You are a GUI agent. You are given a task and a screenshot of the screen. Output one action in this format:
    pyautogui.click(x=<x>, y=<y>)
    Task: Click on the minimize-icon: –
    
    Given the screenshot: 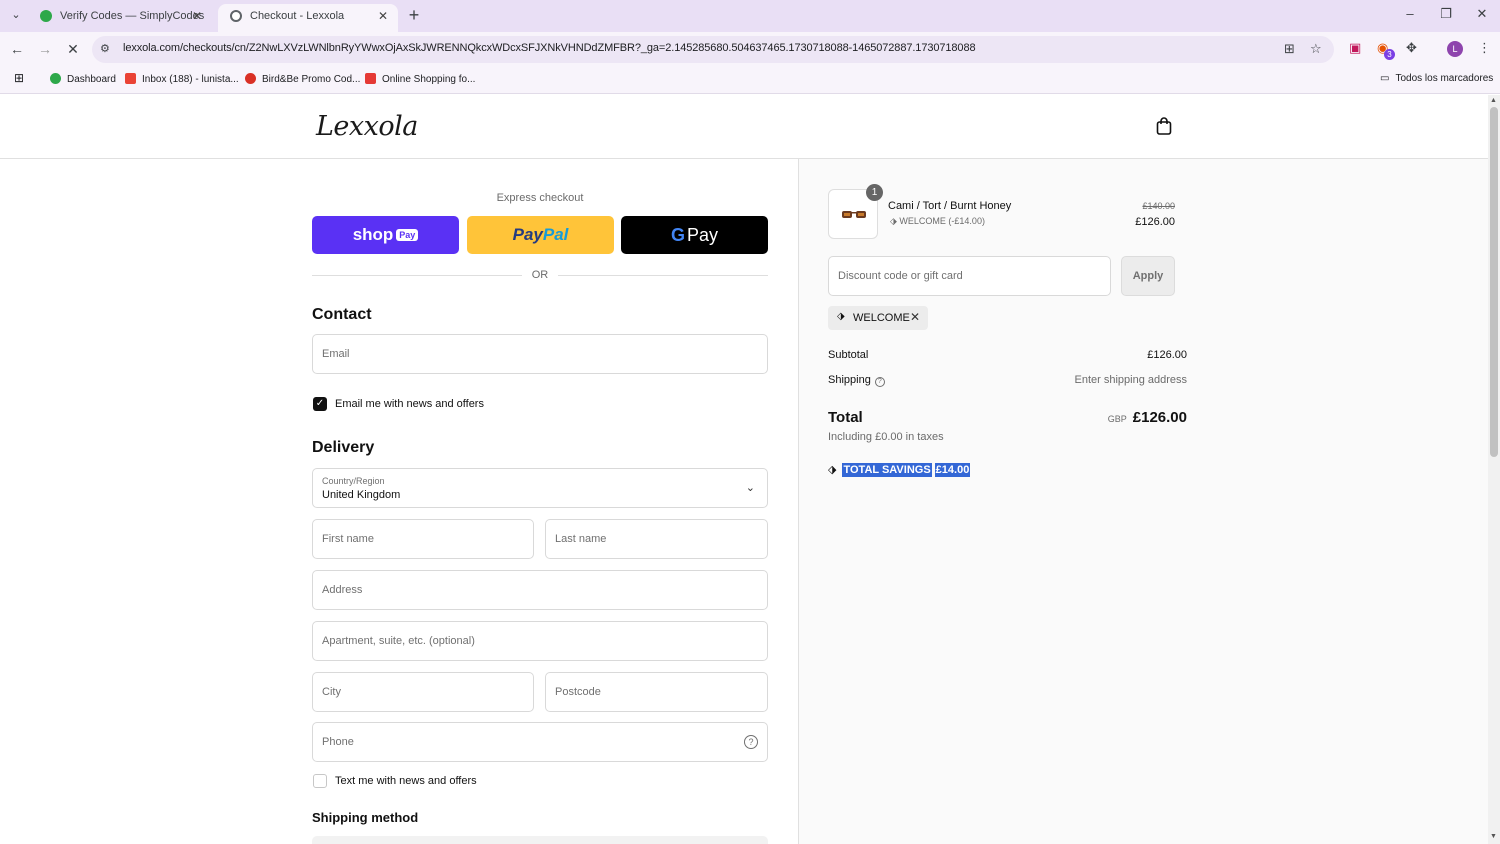 What is the action you would take?
    pyautogui.click(x=1410, y=13)
    